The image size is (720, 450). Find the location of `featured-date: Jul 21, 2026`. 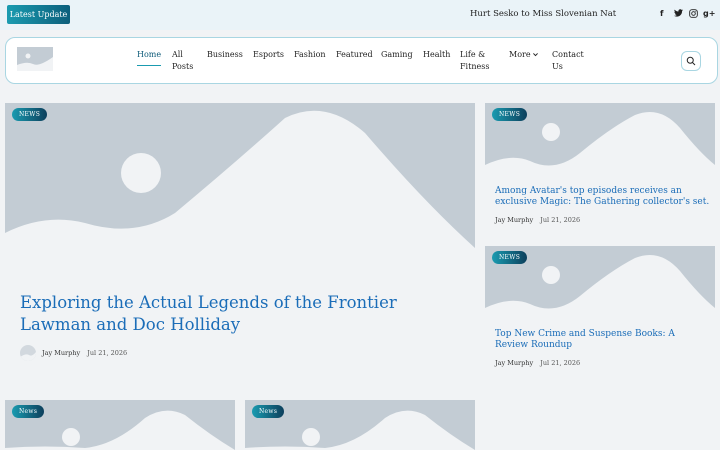

featured-date: Jul 21, 2026 is located at coordinates (107, 353).